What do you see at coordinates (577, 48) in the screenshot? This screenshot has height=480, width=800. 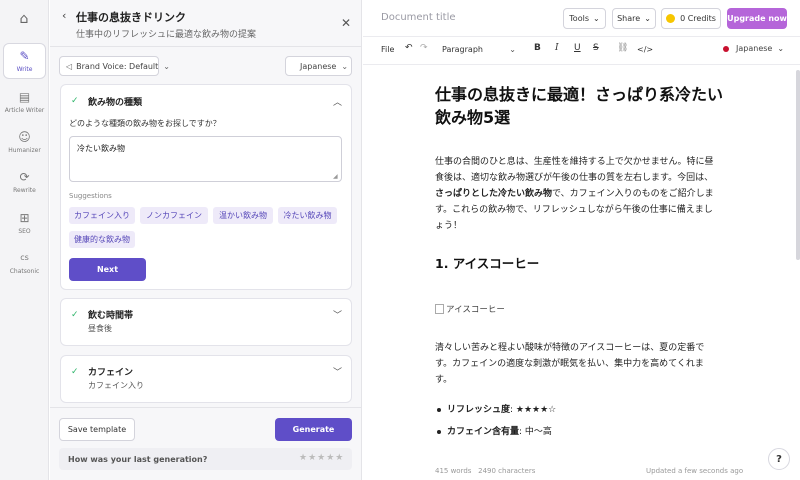 I see `underline-icon: U` at bounding box center [577, 48].